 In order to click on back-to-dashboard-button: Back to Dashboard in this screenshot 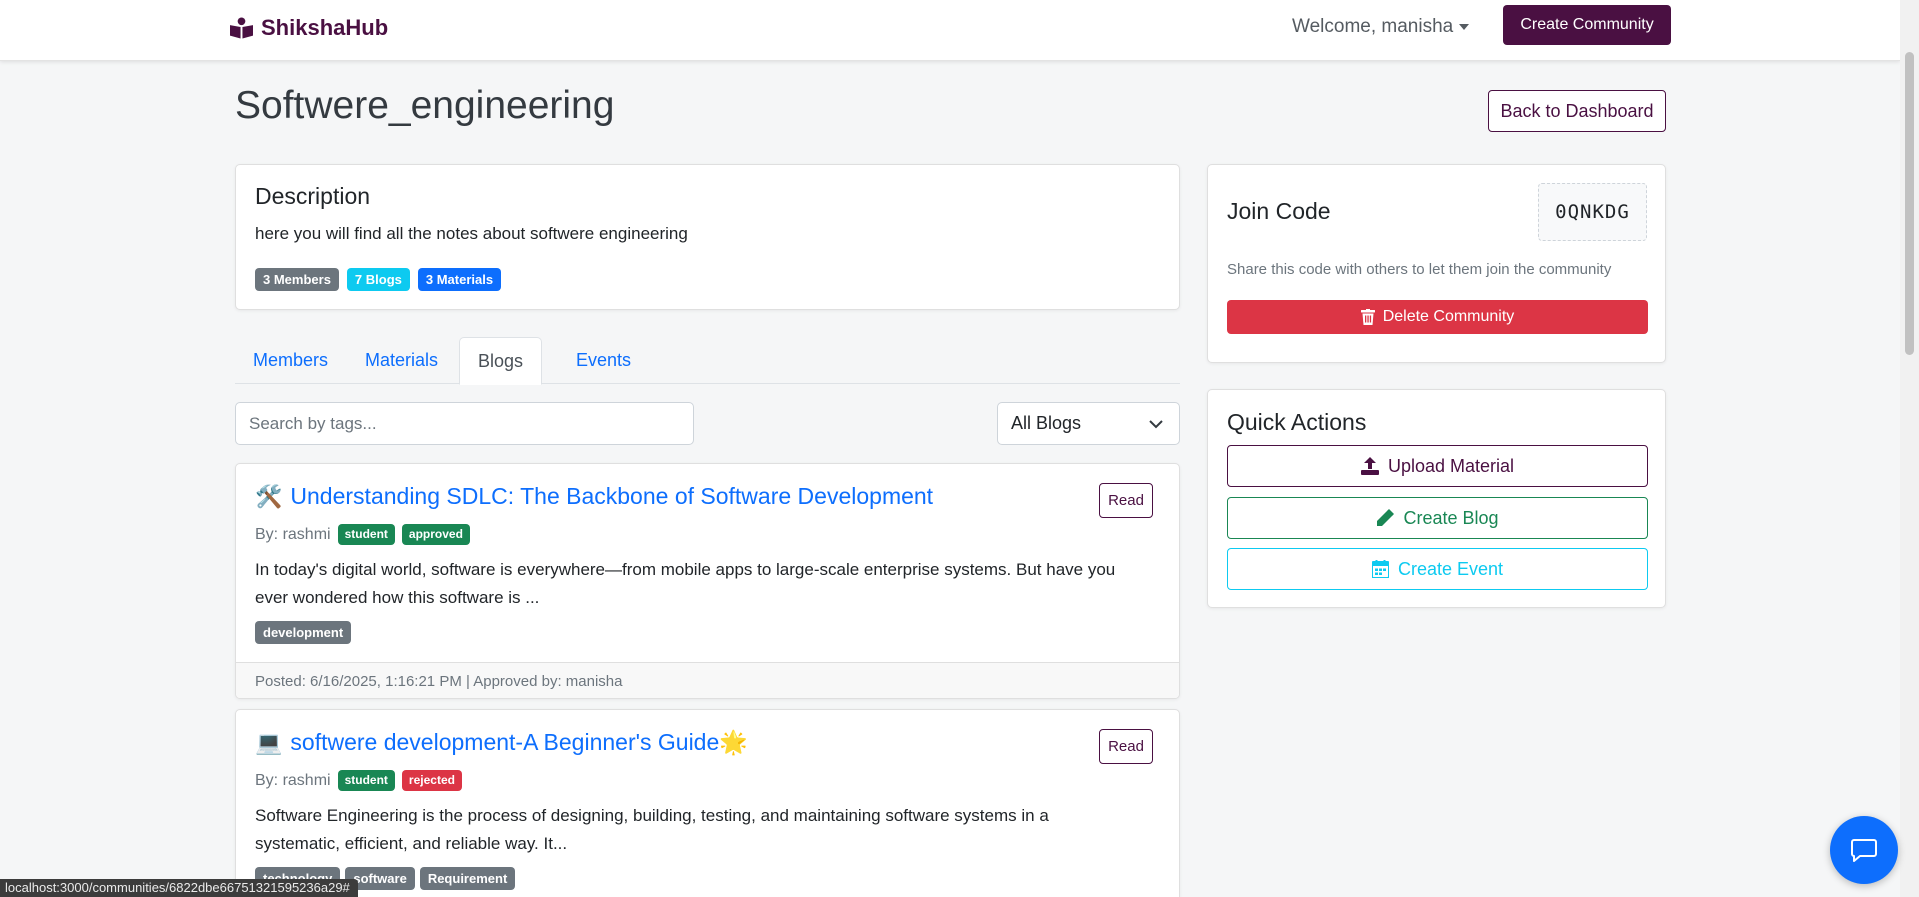, I will do `click(1577, 111)`.